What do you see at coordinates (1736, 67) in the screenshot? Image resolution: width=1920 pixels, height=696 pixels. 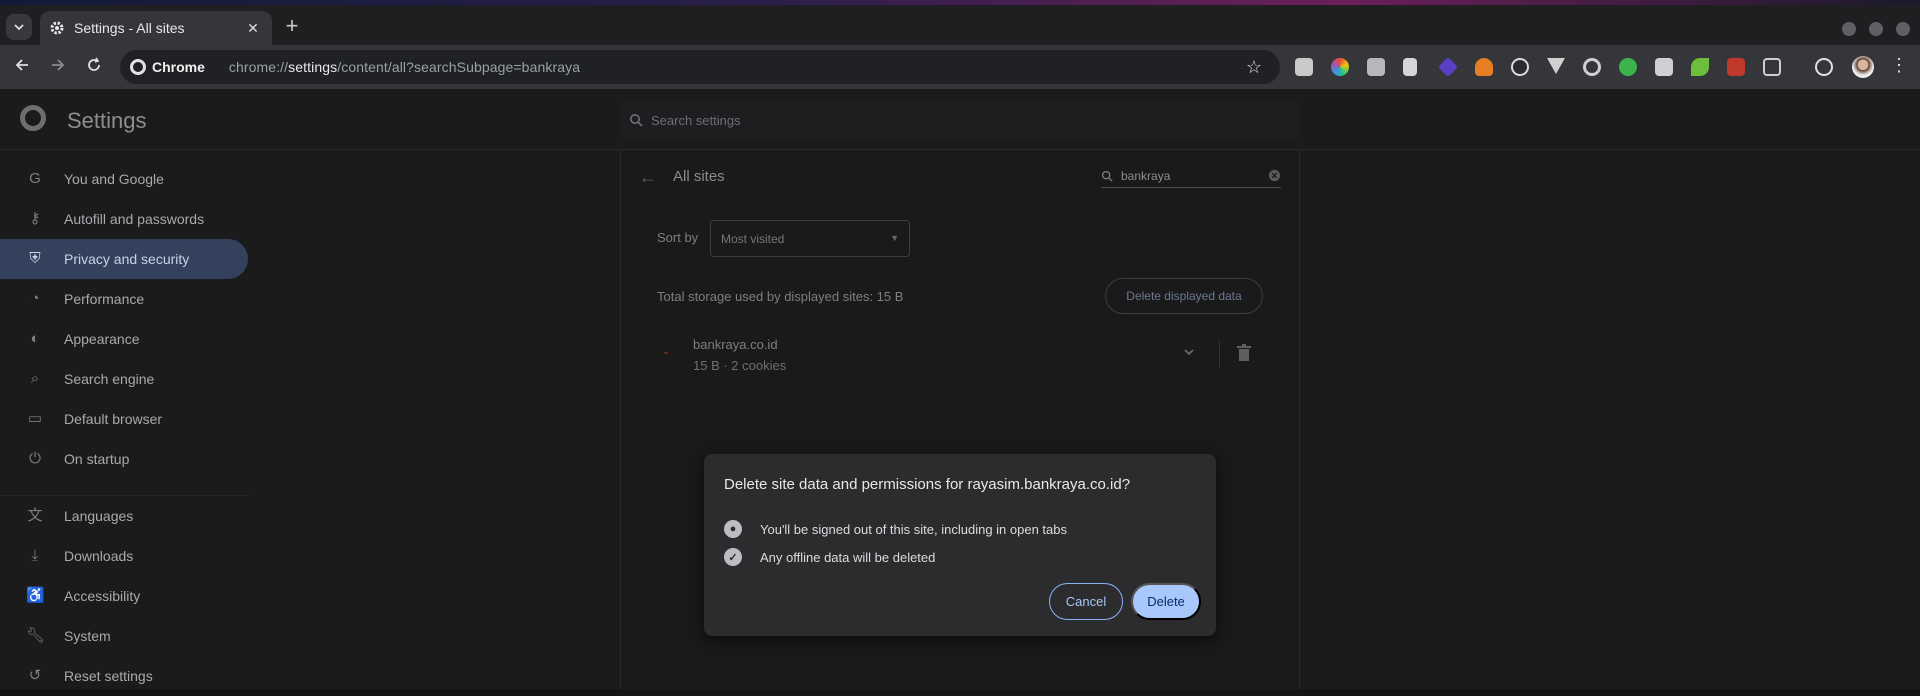 I see `extension-recorder-icon` at bounding box center [1736, 67].